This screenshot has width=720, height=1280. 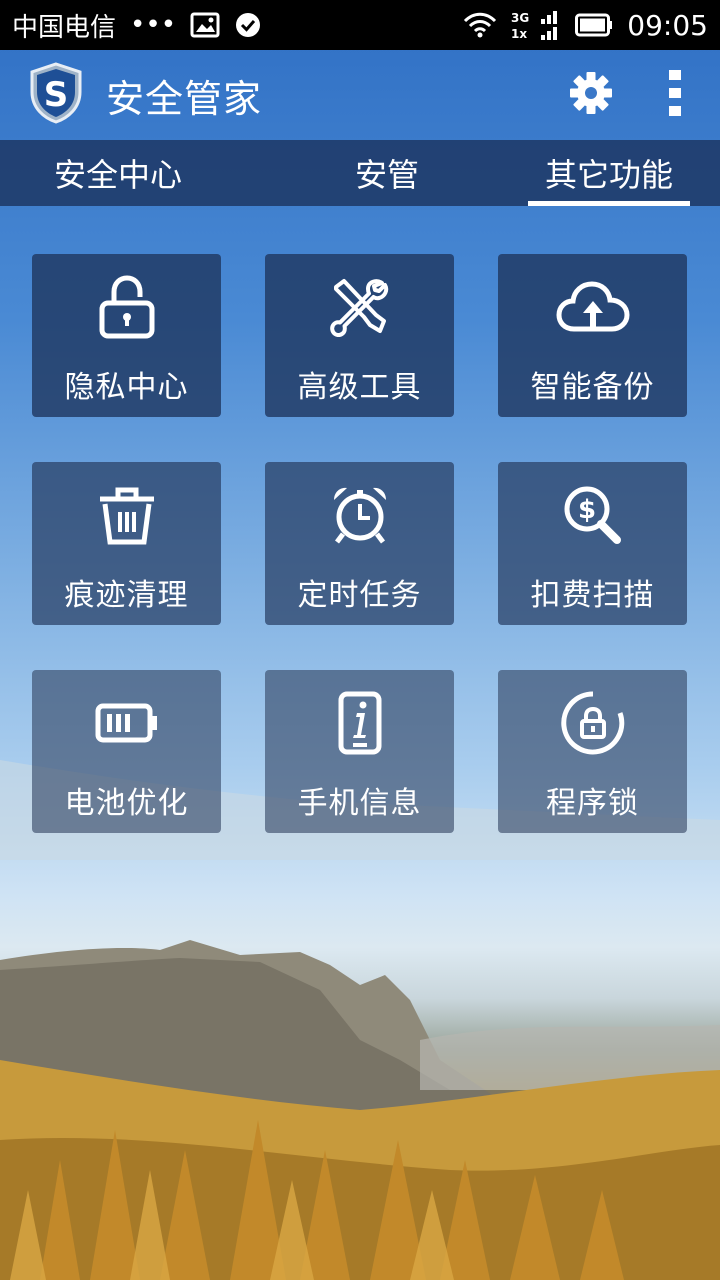 I want to click on svg-text: 1x, so click(x=519, y=34).